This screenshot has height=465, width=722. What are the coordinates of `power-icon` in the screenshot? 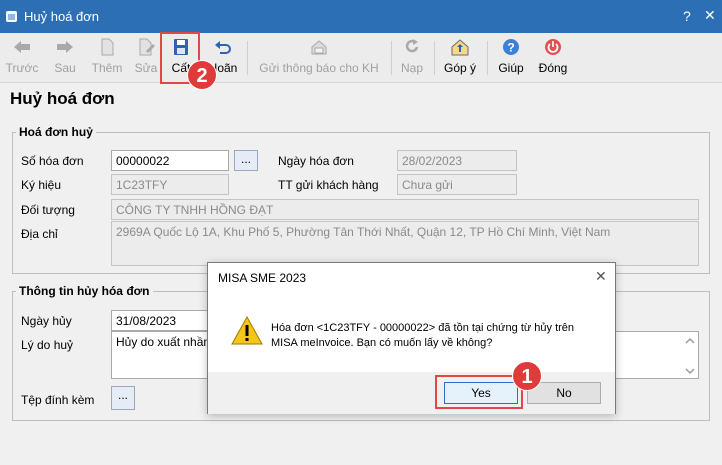 It's located at (553, 47).